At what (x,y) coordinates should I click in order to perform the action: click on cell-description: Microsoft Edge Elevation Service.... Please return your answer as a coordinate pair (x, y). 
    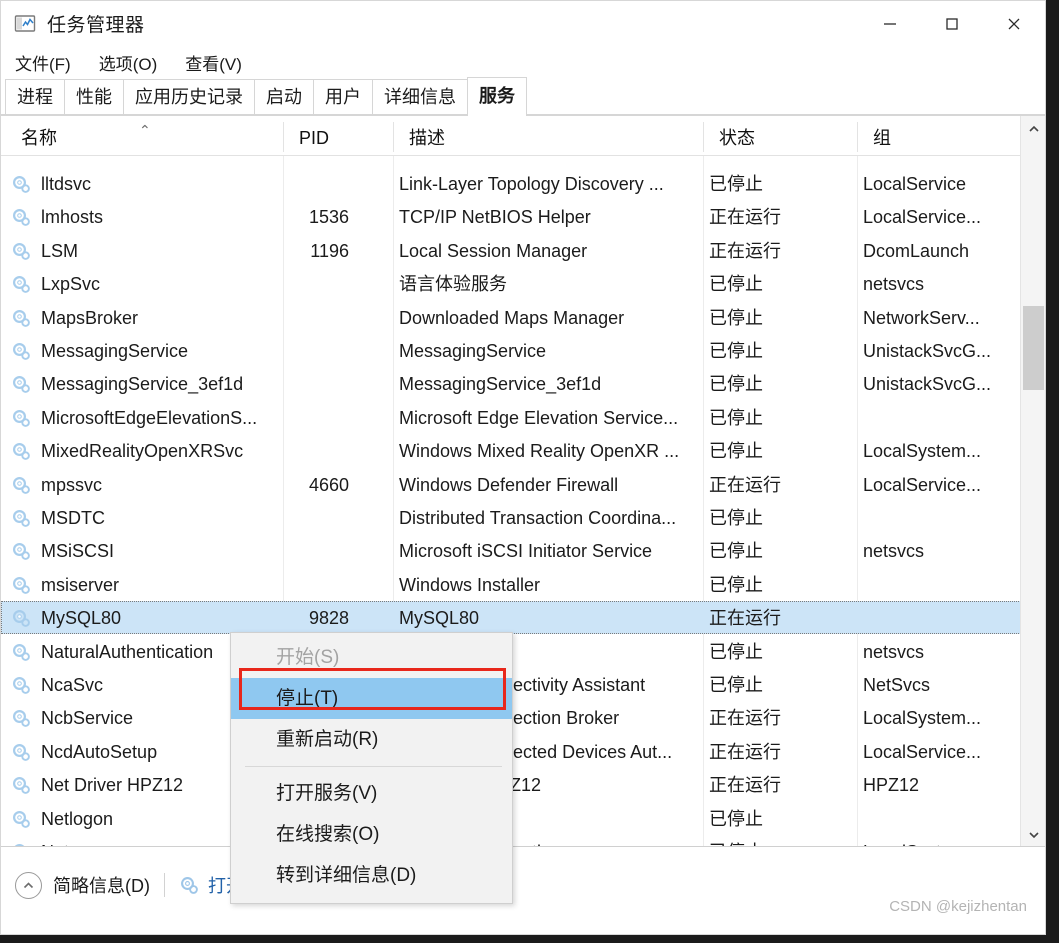
    Looking at the image, I should click on (539, 417).